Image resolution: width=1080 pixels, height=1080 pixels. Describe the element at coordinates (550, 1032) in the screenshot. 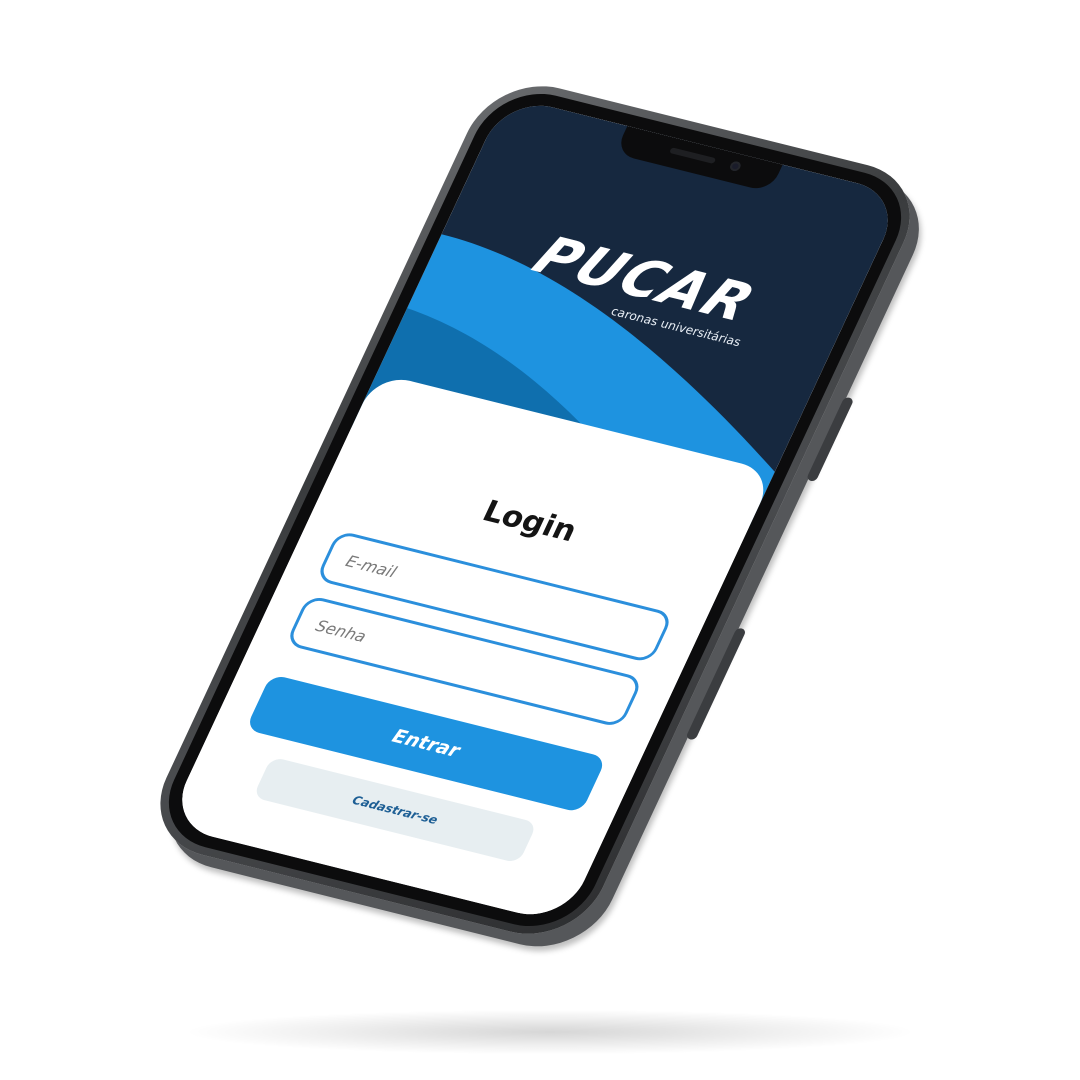

I see `ground-shadow` at that location.